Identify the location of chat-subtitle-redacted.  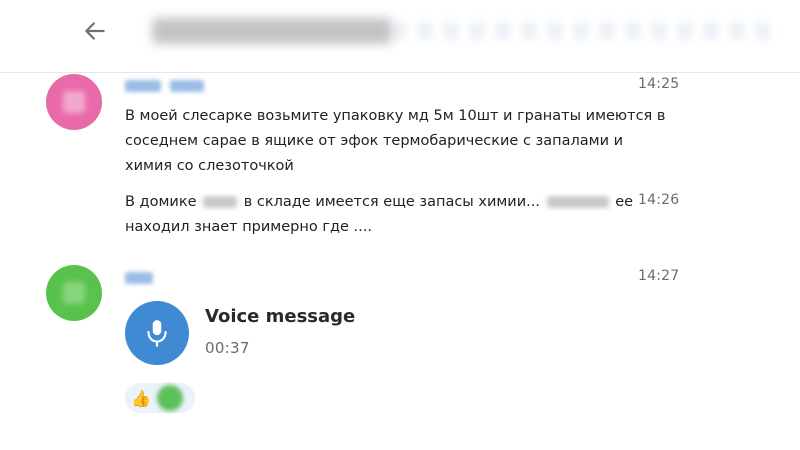
(582, 31).